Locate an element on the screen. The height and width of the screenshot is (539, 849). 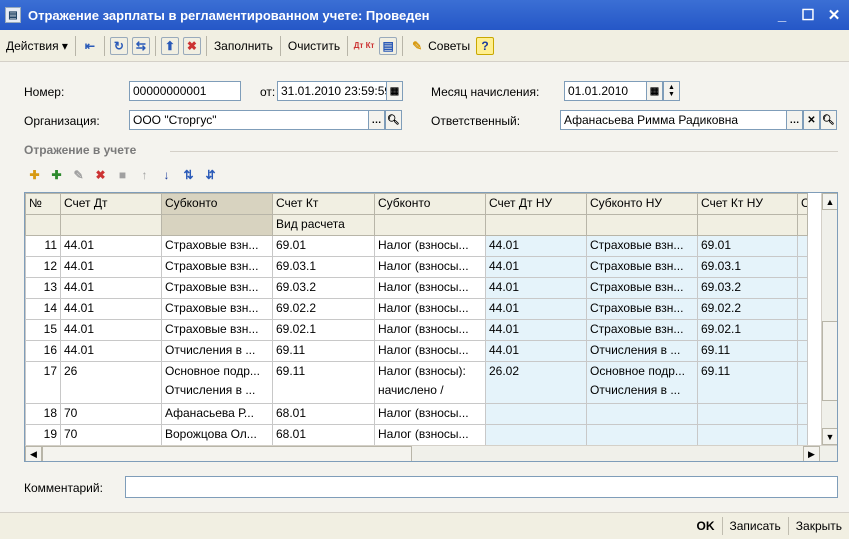
move-up-icon: ↑ is located at coordinates (144, 175).